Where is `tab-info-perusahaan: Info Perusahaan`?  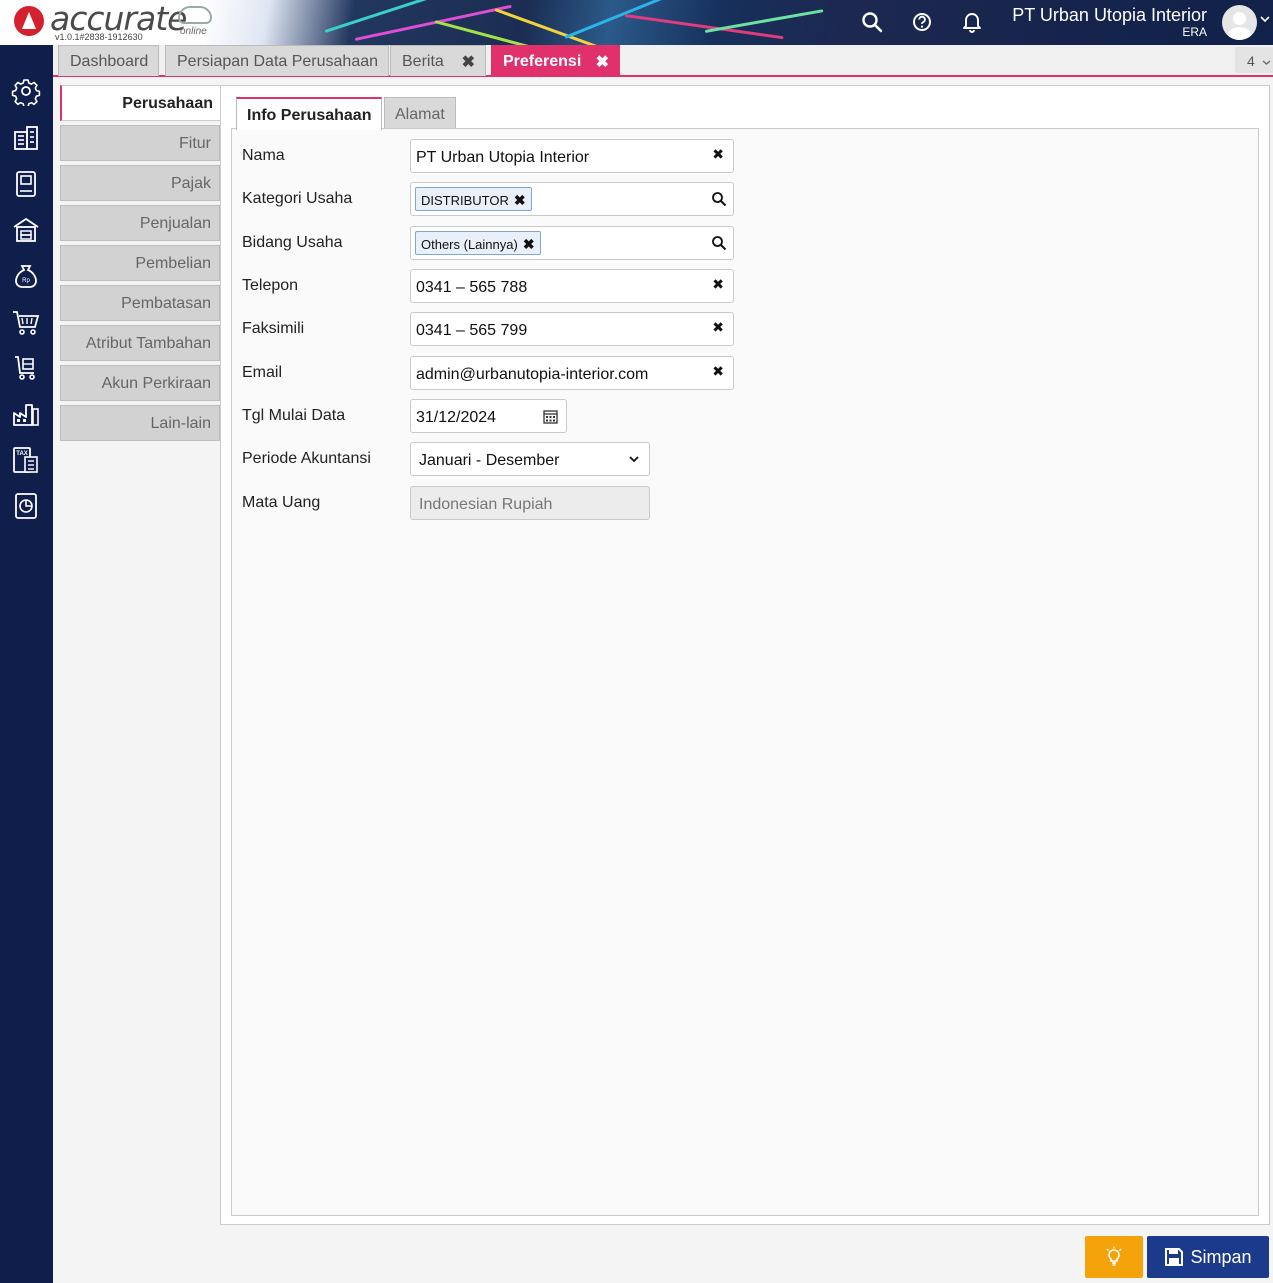
tab-info-perusahaan: Info Perusahaan is located at coordinates (309, 113).